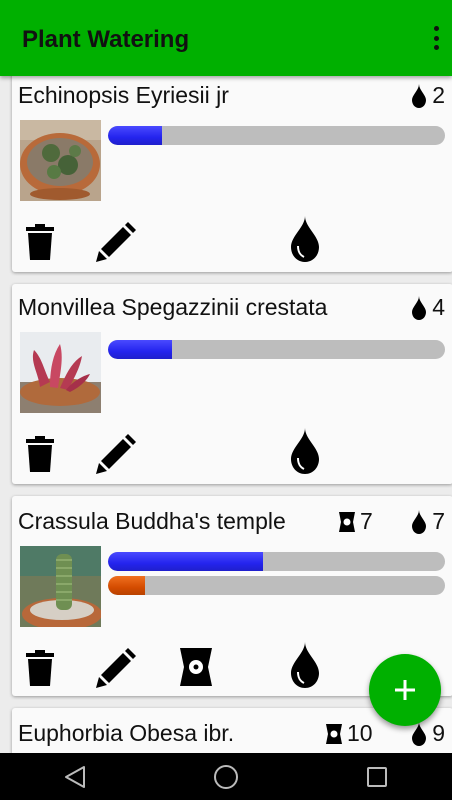 The width and height of the screenshot is (452, 800). I want to click on plant-name: Echinopsis Eyriesii jr, so click(123, 95).